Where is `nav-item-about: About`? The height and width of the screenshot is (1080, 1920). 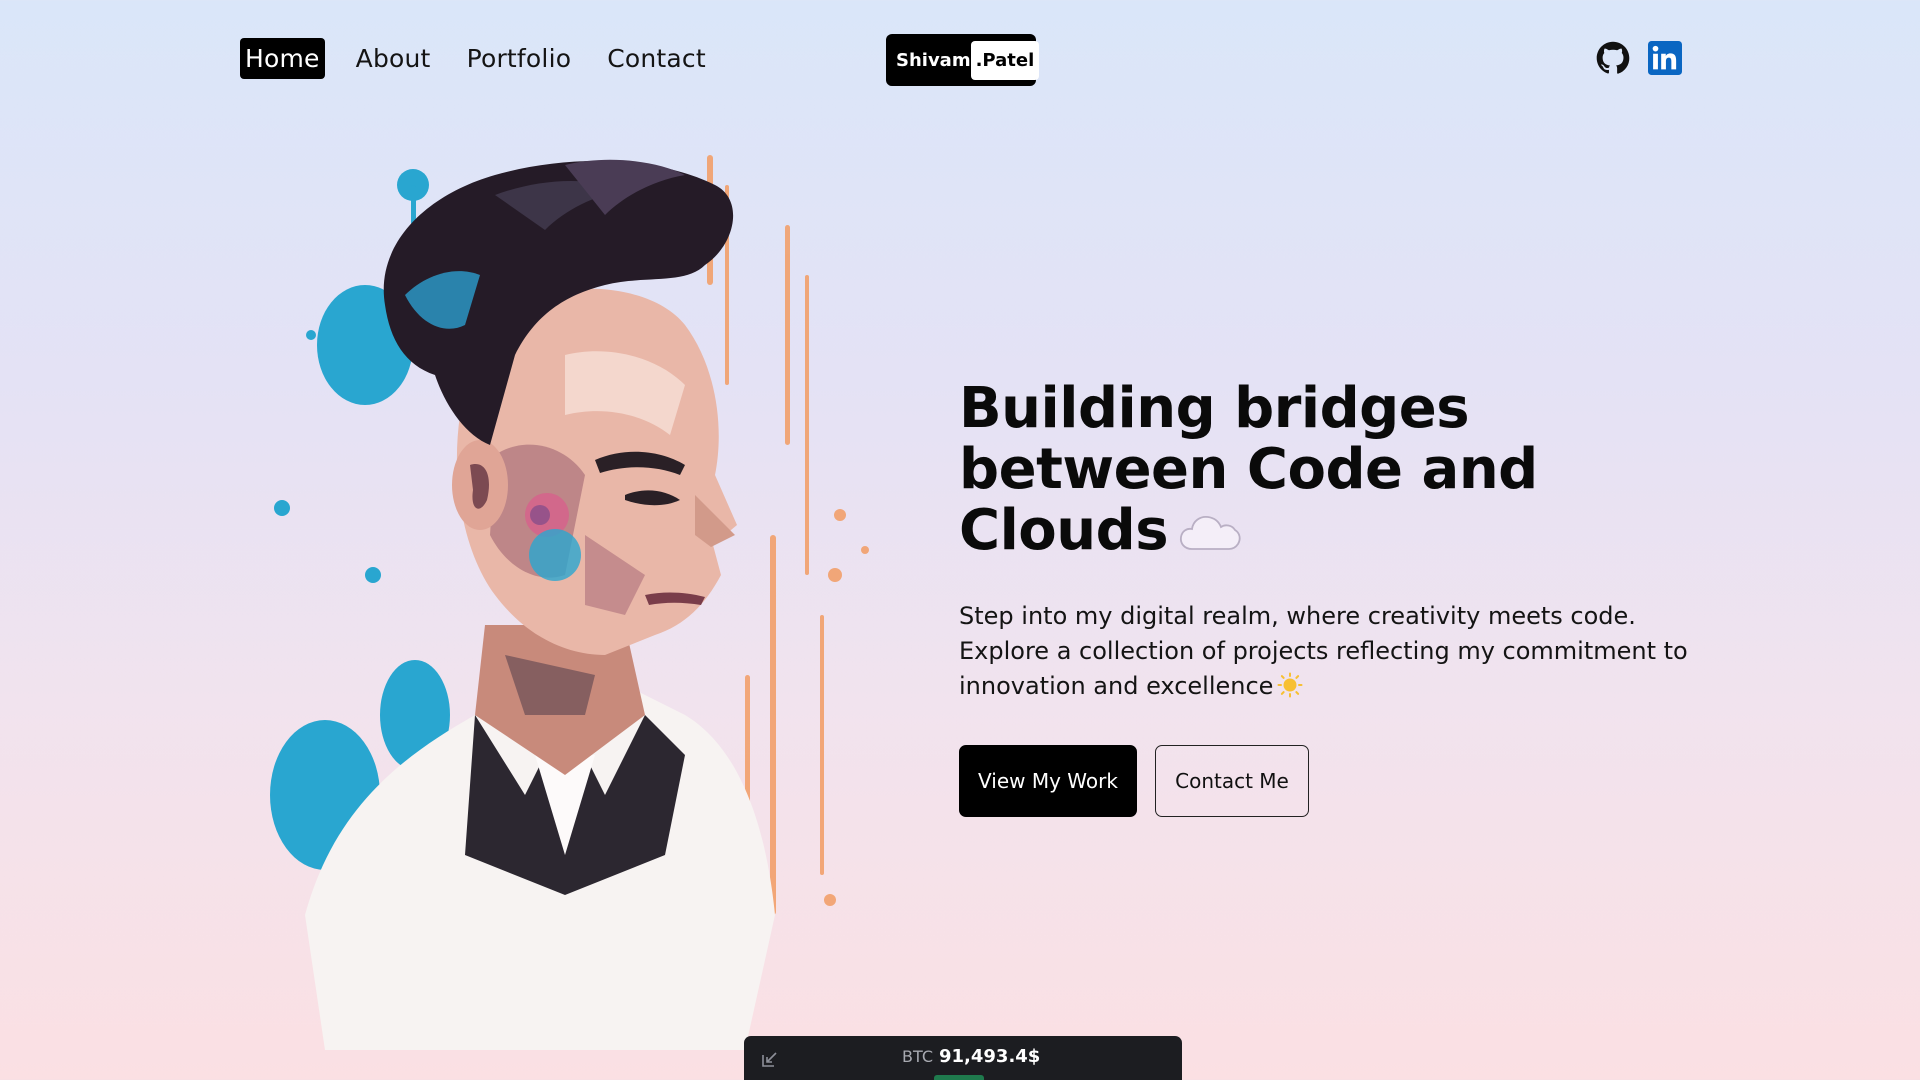
nav-item-about: About is located at coordinates (393, 58).